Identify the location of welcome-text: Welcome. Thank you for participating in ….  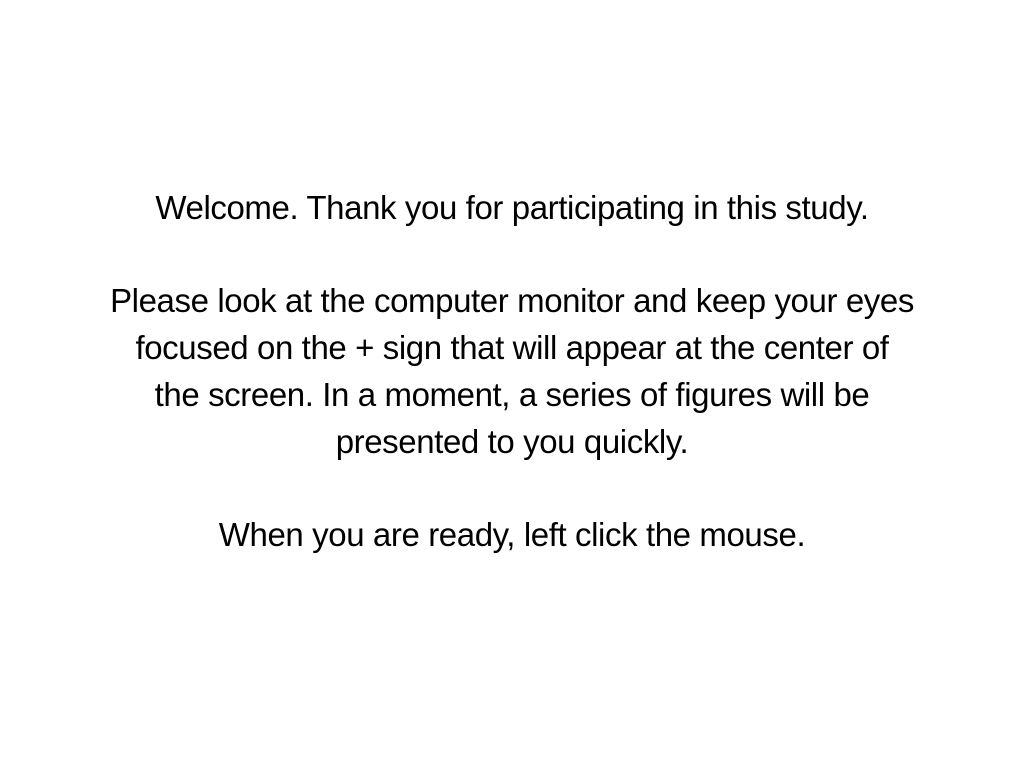
(512, 207).